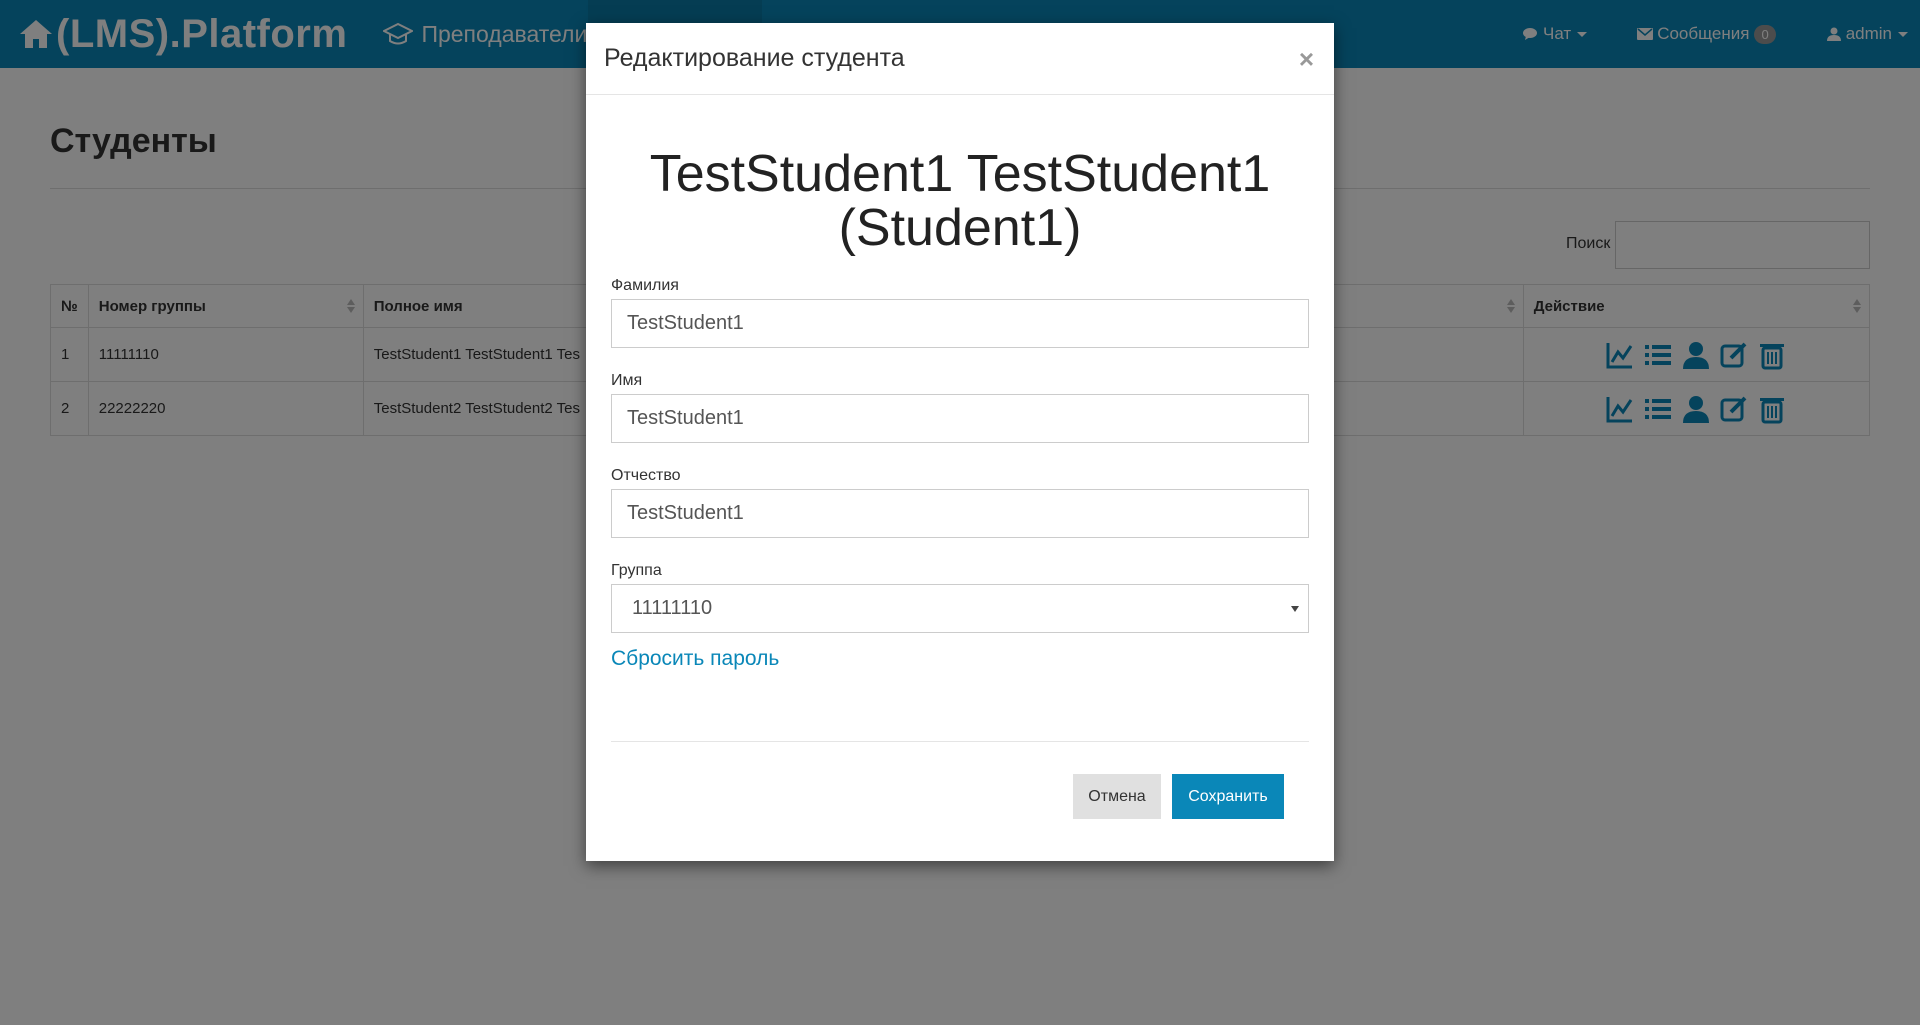 The image size is (1920, 1025). I want to click on close-icon: ×, so click(1306, 59).